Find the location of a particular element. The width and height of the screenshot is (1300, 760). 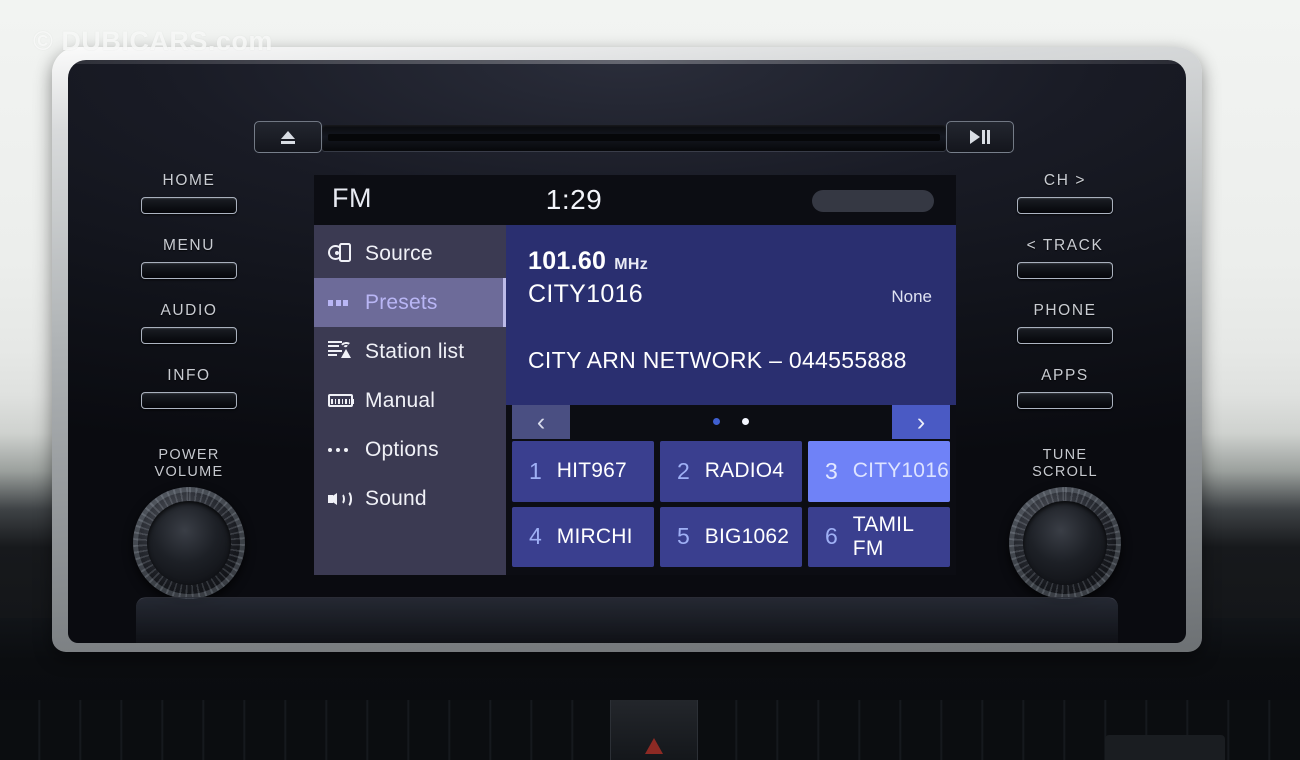

info-button-label: INFO is located at coordinates (189, 375).